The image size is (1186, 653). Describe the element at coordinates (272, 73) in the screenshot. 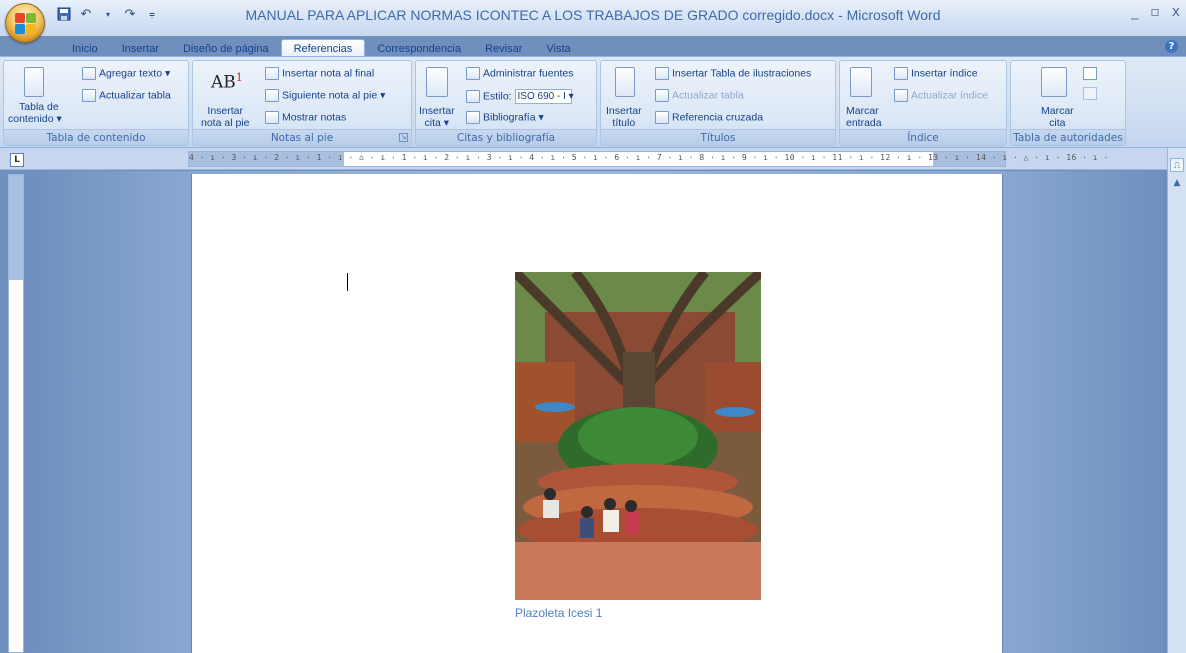

I see `insert-endnote-icon` at that location.